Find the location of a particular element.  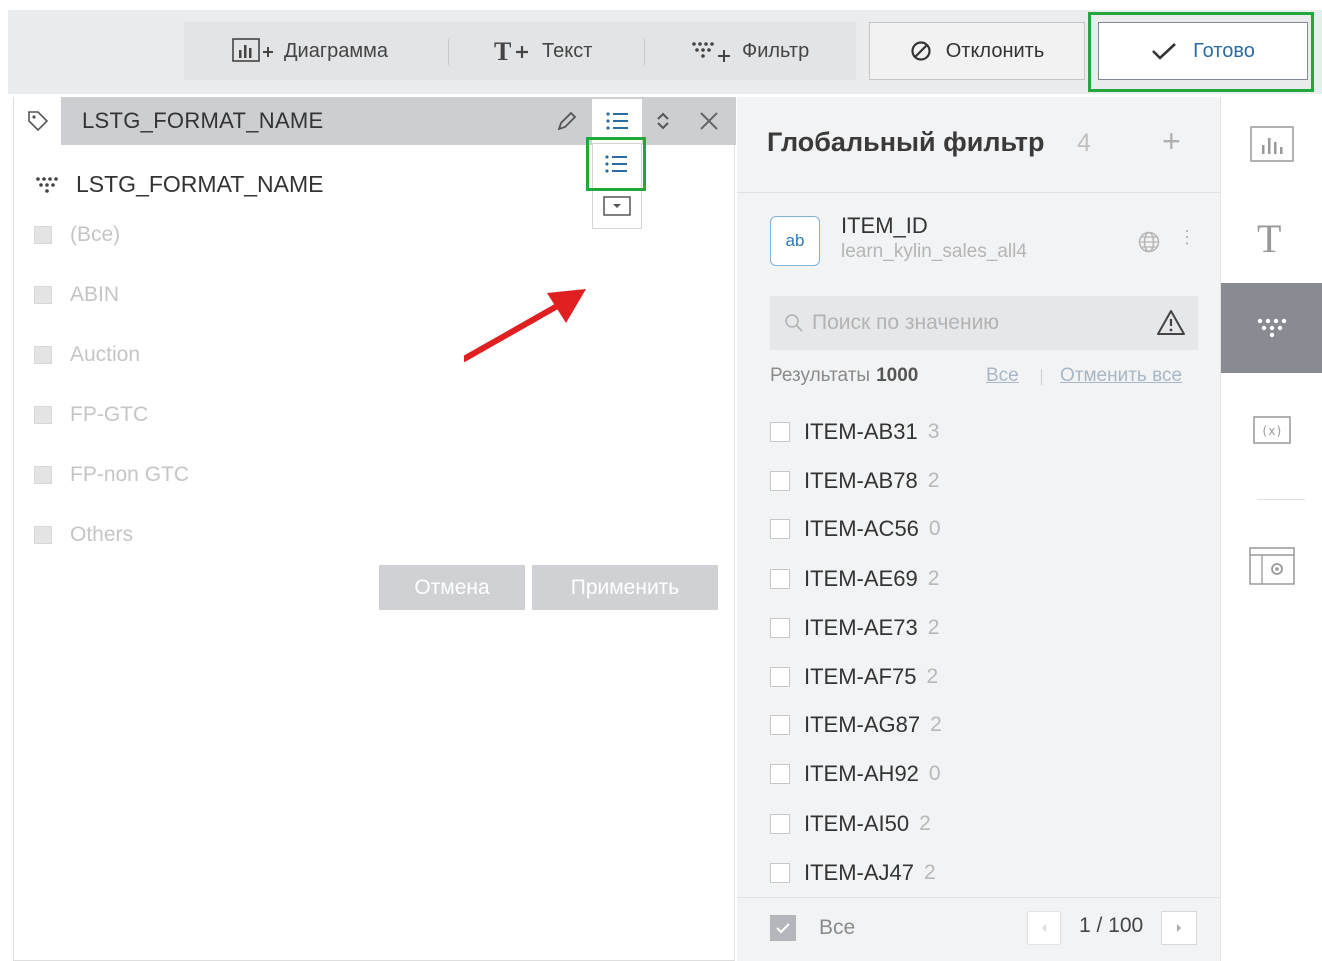

value-row: ITEM-AJ47 2 is located at coordinates (853, 873).